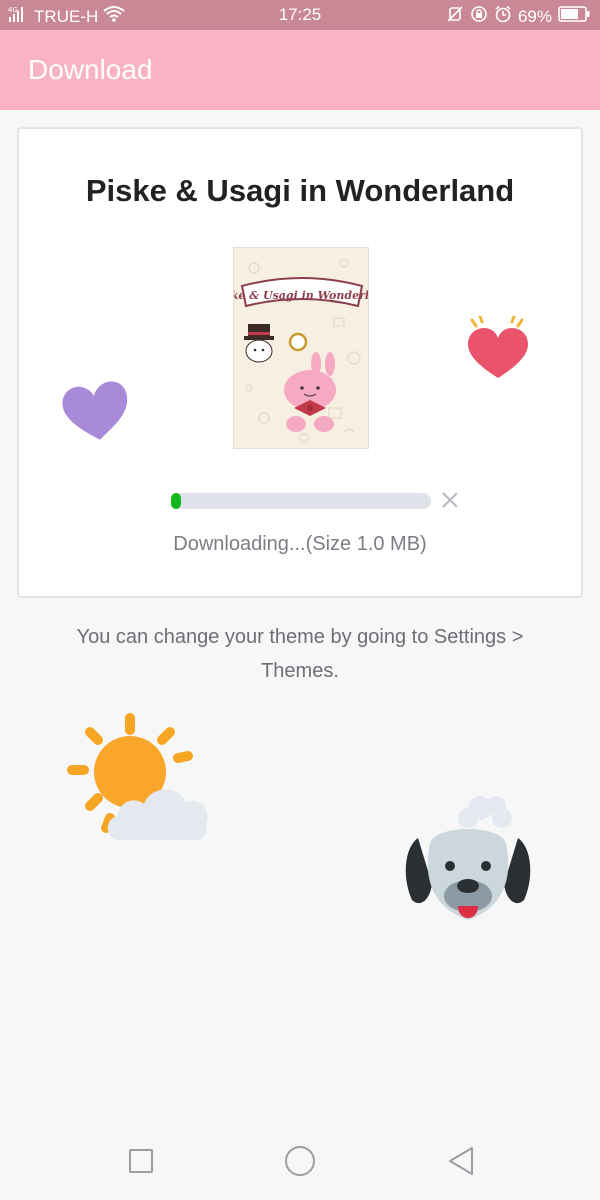 The height and width of the screenshot is (1200, 600). Describe the element at coordinates (301, 295) in the screenshot. I see `thumbnail-title: Piske & Usagi in Wonderland` at that location.